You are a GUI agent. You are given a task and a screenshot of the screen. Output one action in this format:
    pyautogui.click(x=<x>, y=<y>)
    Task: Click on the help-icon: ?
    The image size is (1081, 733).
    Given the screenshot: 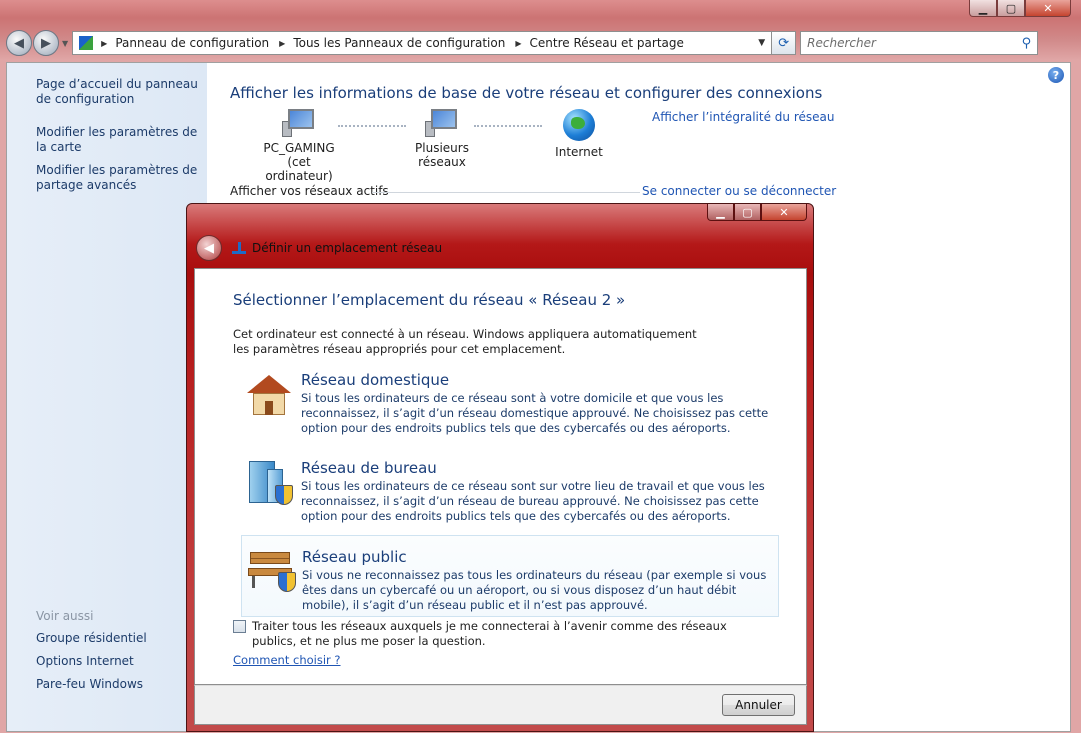 What is the action you would take?
    pyautogui.click(x=1056, y=75)
    